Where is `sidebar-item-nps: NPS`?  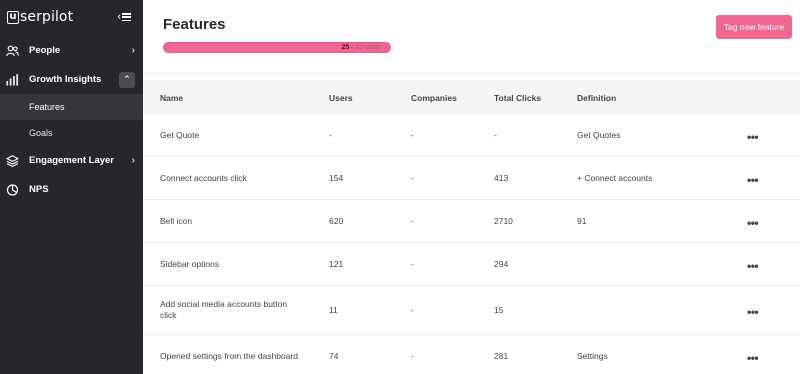 sidebar-item-nps: NPS is located at coordinates (71, 189).